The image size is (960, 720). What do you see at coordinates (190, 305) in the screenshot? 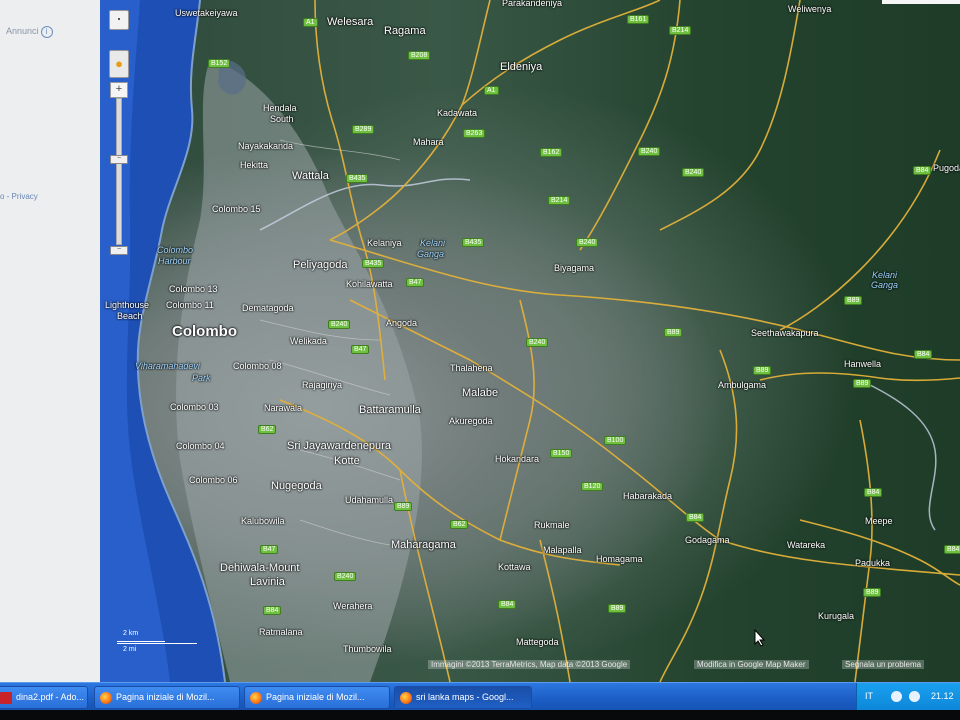
I see `place-label: Colombo 11` at bounding box center [190, 305].